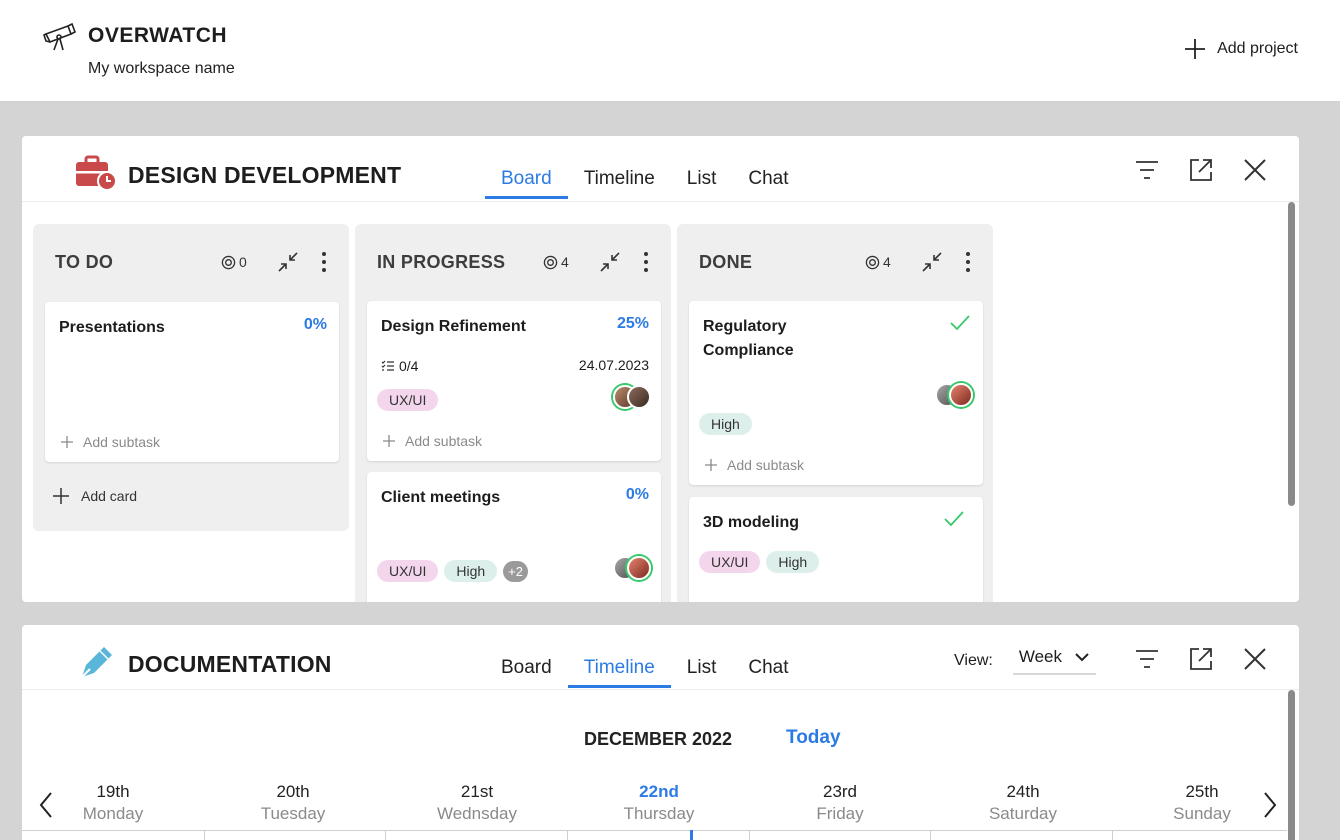 This screenshot has width=1340, height=840. What do you see at coordinates (112, 327) in the screenshot?
I see `card-title: Presentations` at bounding box center [112, 327].